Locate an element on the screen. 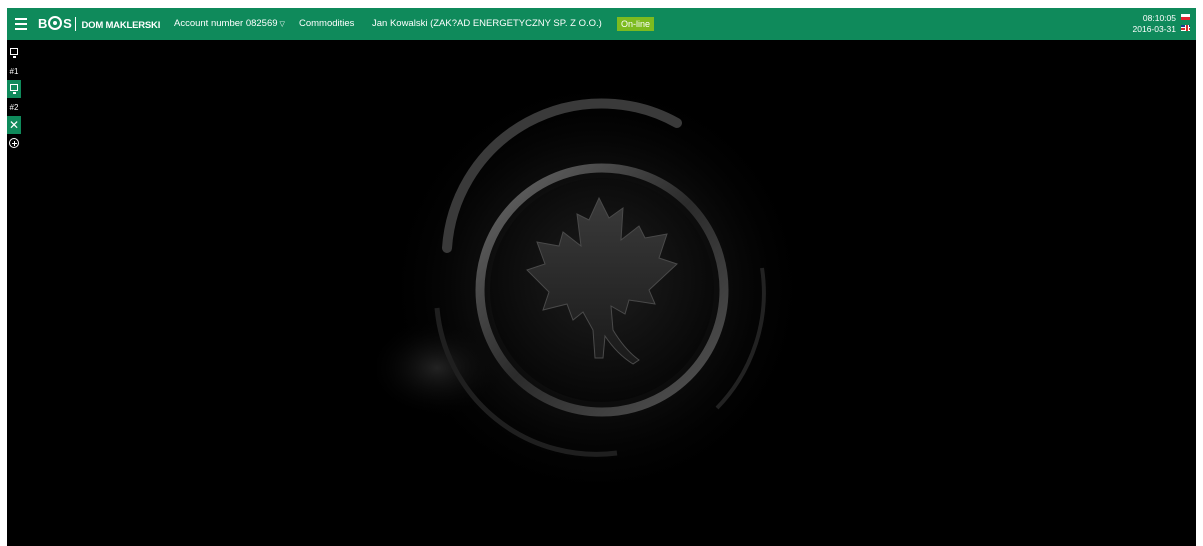 This screenshot has height=546, width=1203. bos-logo: B S DOM MAKLERSKI is located at coordinates (99, 24).